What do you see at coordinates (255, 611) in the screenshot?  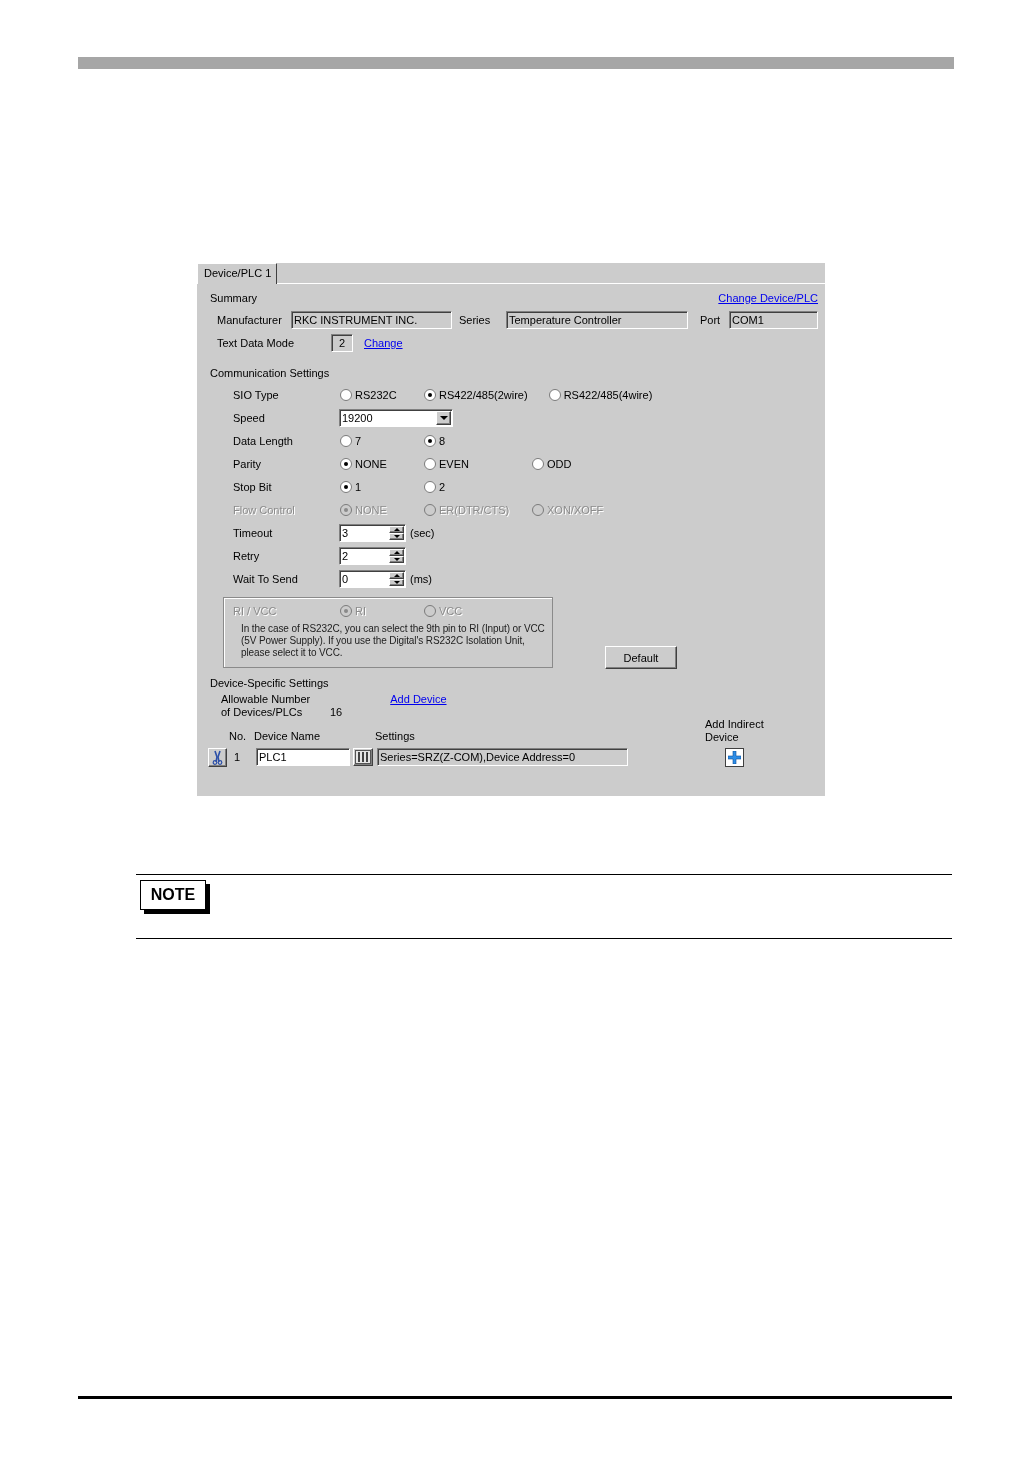 I see `group-label: RI / VCC` at bounding box center [255, 611].